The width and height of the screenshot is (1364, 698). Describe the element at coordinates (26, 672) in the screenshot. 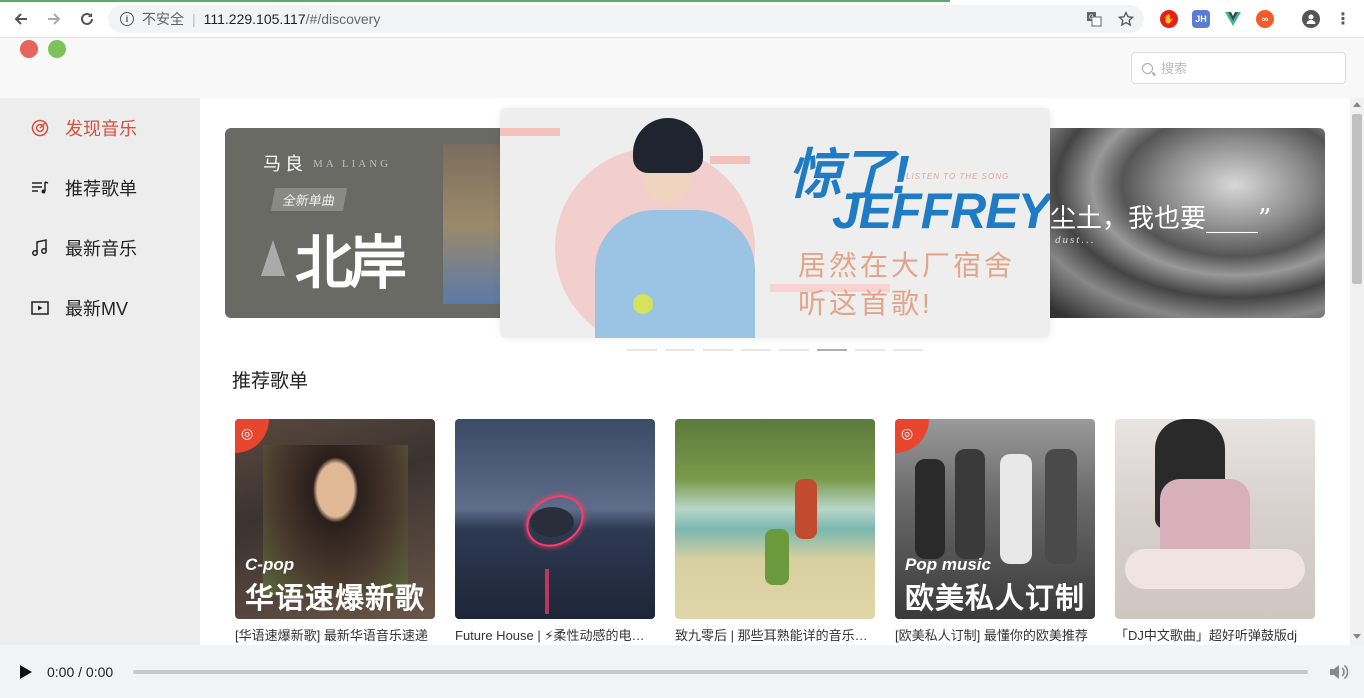

I see `play-icon` at that location.